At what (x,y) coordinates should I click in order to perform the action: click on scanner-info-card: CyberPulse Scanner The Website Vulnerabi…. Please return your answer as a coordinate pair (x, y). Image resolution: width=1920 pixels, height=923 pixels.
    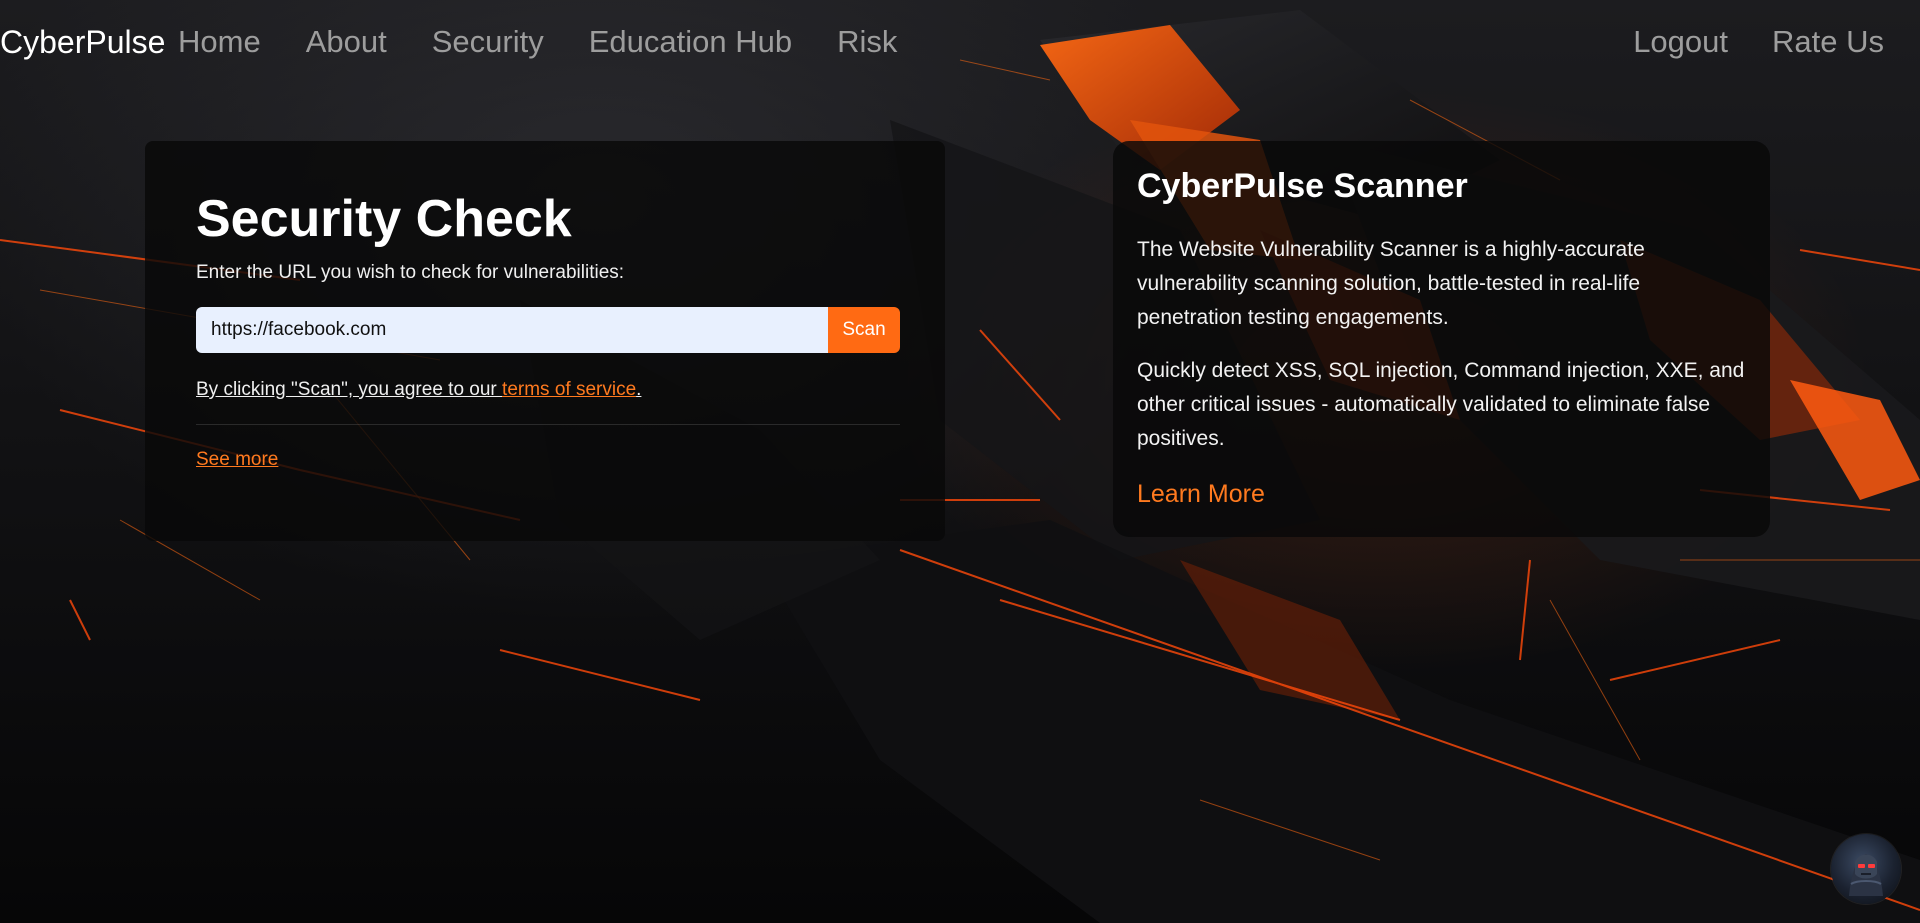
    Looking at the image, I should click on (1441, 339).